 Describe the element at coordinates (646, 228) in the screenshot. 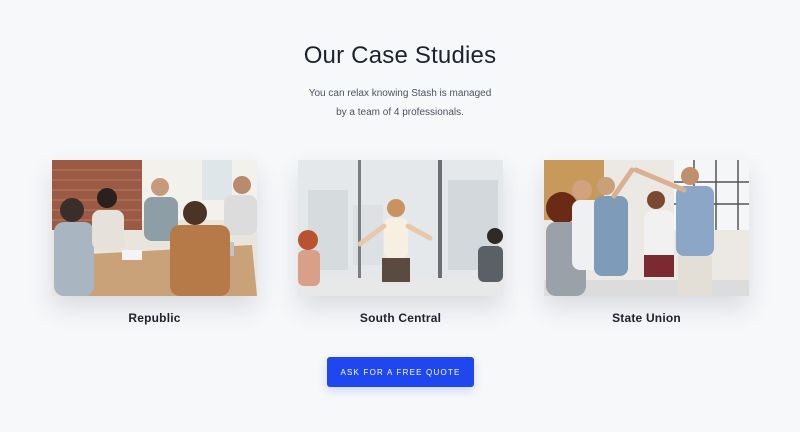

I see `case-image-high-five` at that location.